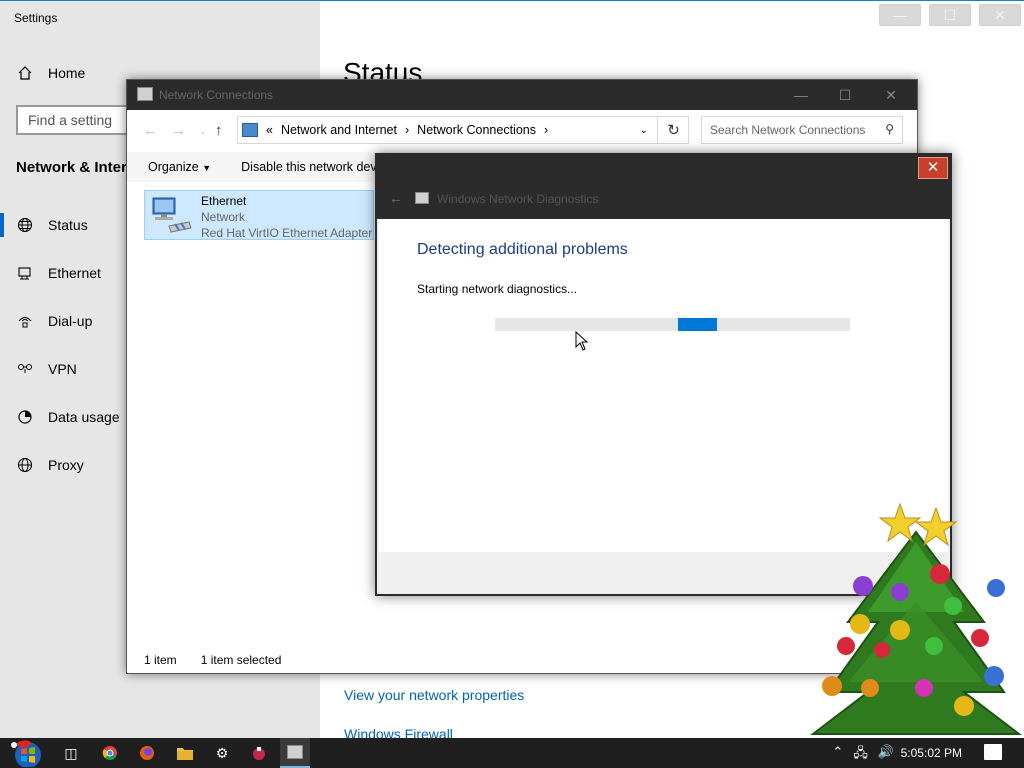 This screenshot has height=768, width=1024. I want to click on organize-menu: Organize ▼, so click(179, 167).